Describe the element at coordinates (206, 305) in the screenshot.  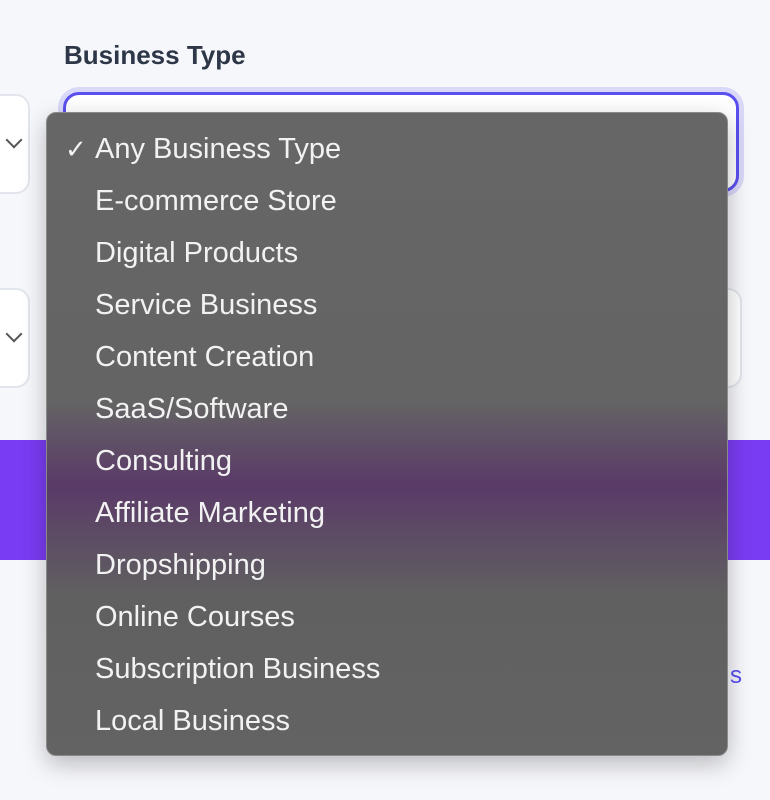
I see `option-label: Service Business` at that location.